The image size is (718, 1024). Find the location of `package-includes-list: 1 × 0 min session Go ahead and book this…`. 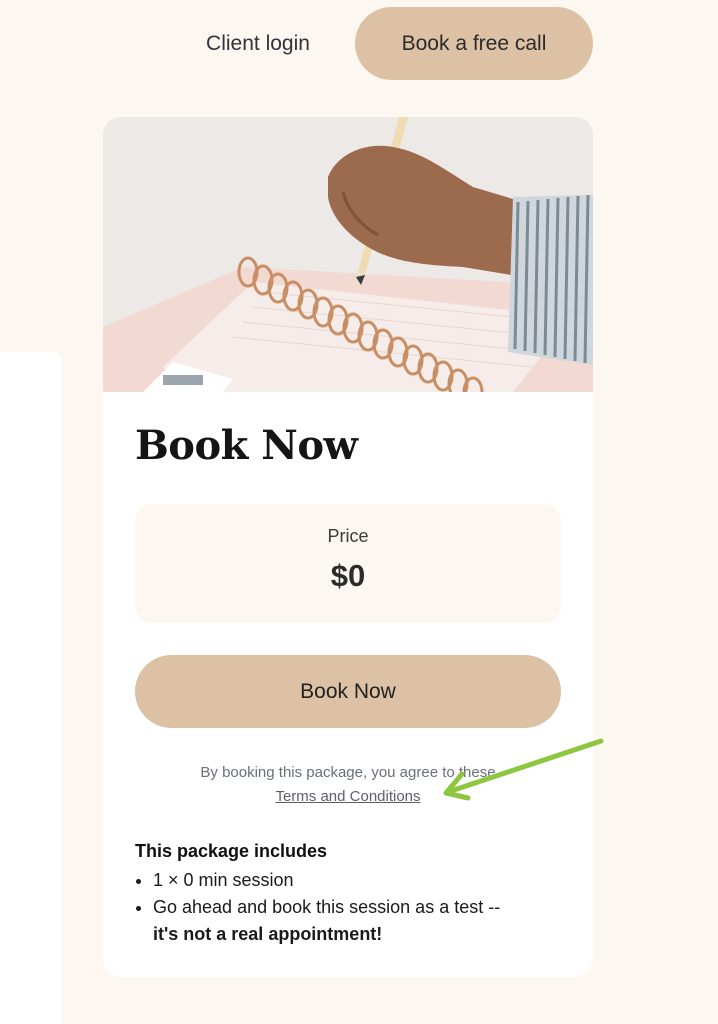

package-includes-list: 1 × 0 min session Go ahead and book this… is located at coordinates (354, 907).